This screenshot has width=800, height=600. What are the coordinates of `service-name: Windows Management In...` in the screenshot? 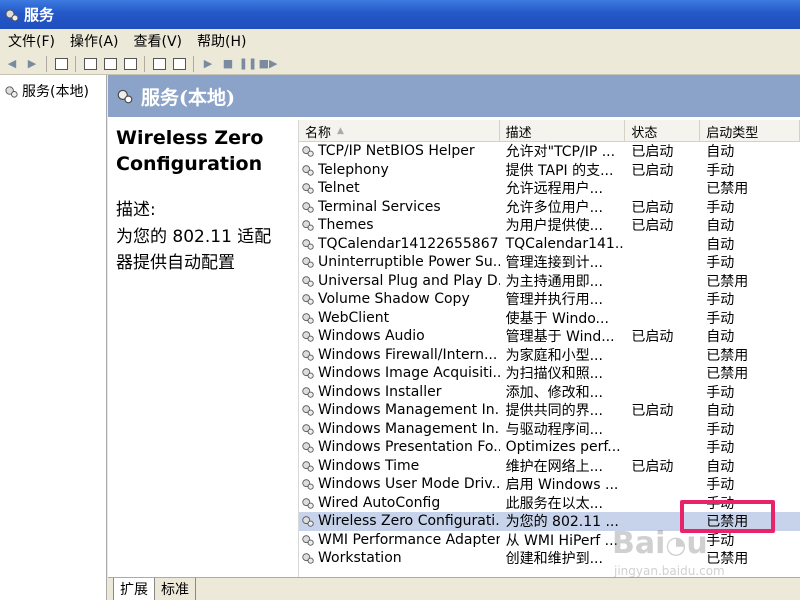 It's located at (409, 428).